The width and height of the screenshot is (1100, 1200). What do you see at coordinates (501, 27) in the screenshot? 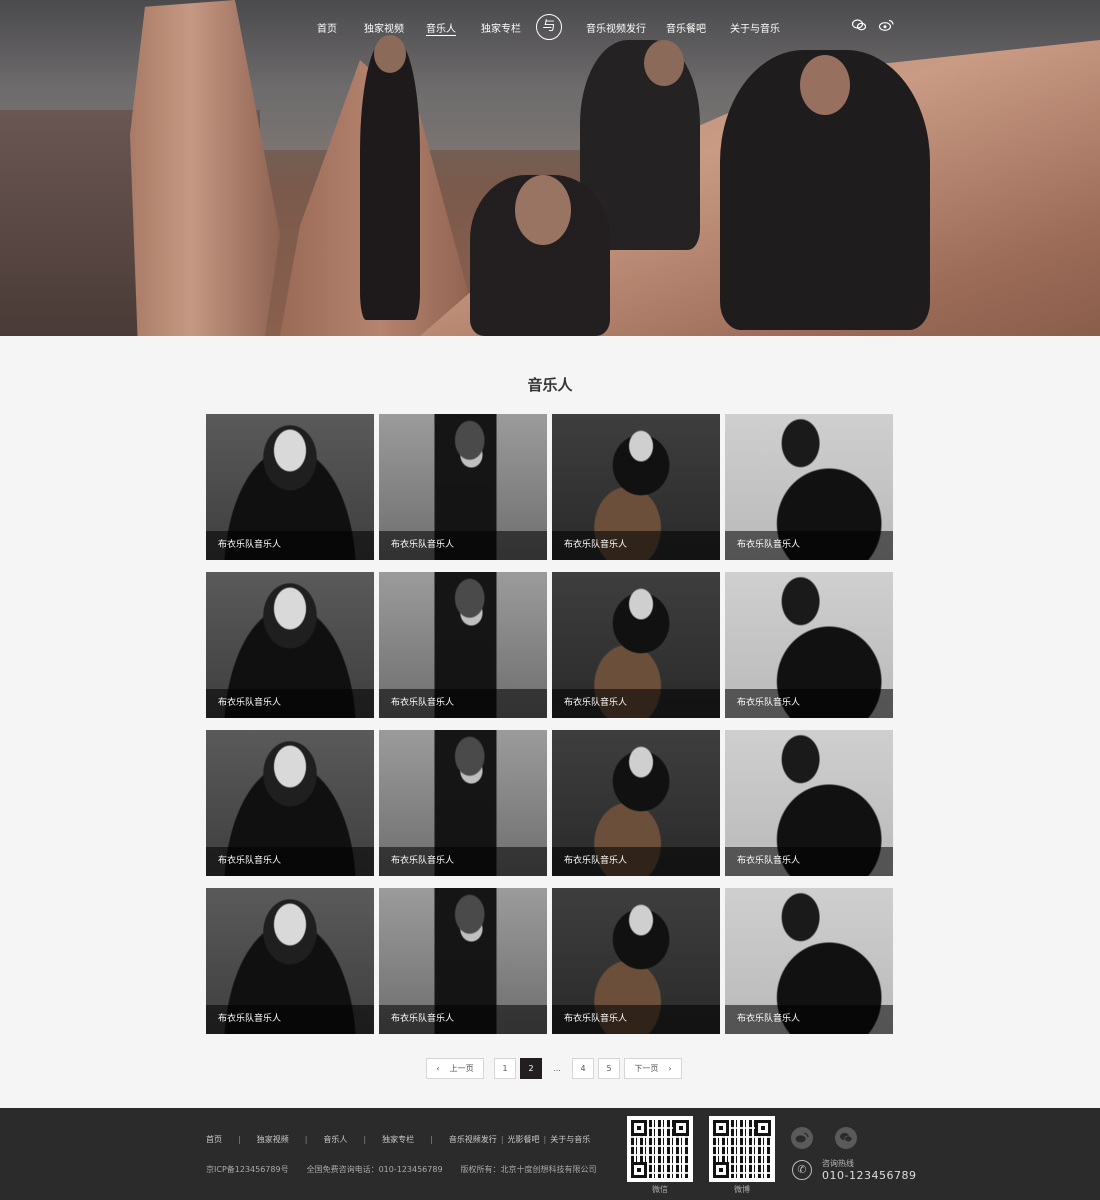
I see `nav-item-exclusive-column: 独家专栏` at bounding box center [501, 27].